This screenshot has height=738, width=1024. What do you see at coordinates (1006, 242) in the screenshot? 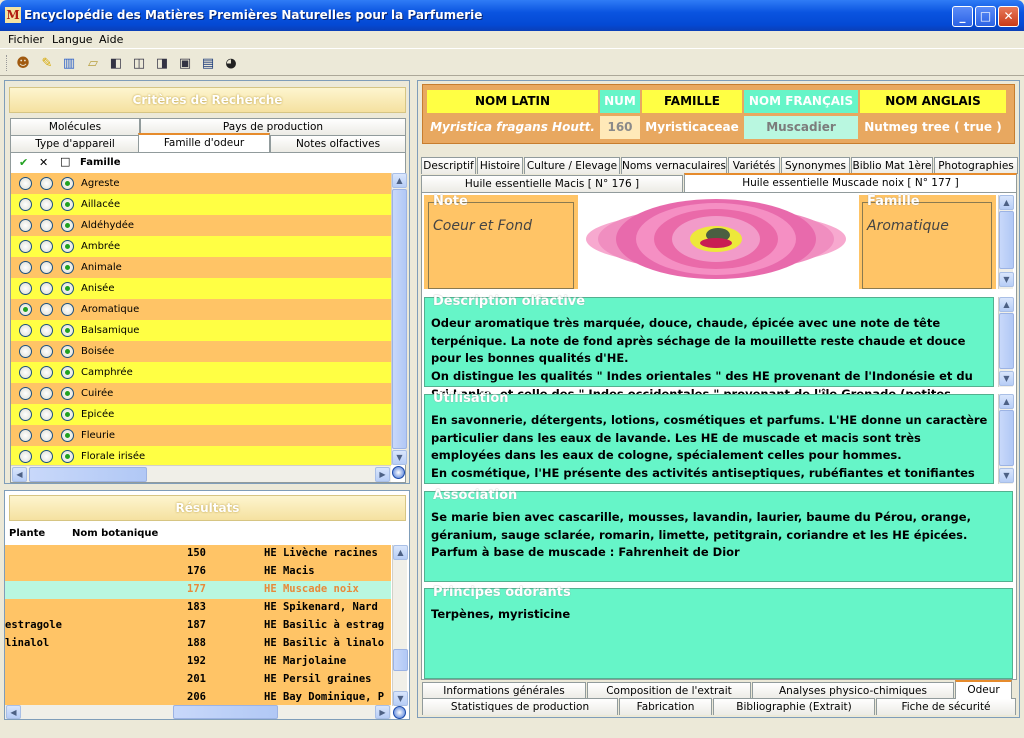
I see `note-vscroll: ▲ ▼` at bounding box center [1006, 242].